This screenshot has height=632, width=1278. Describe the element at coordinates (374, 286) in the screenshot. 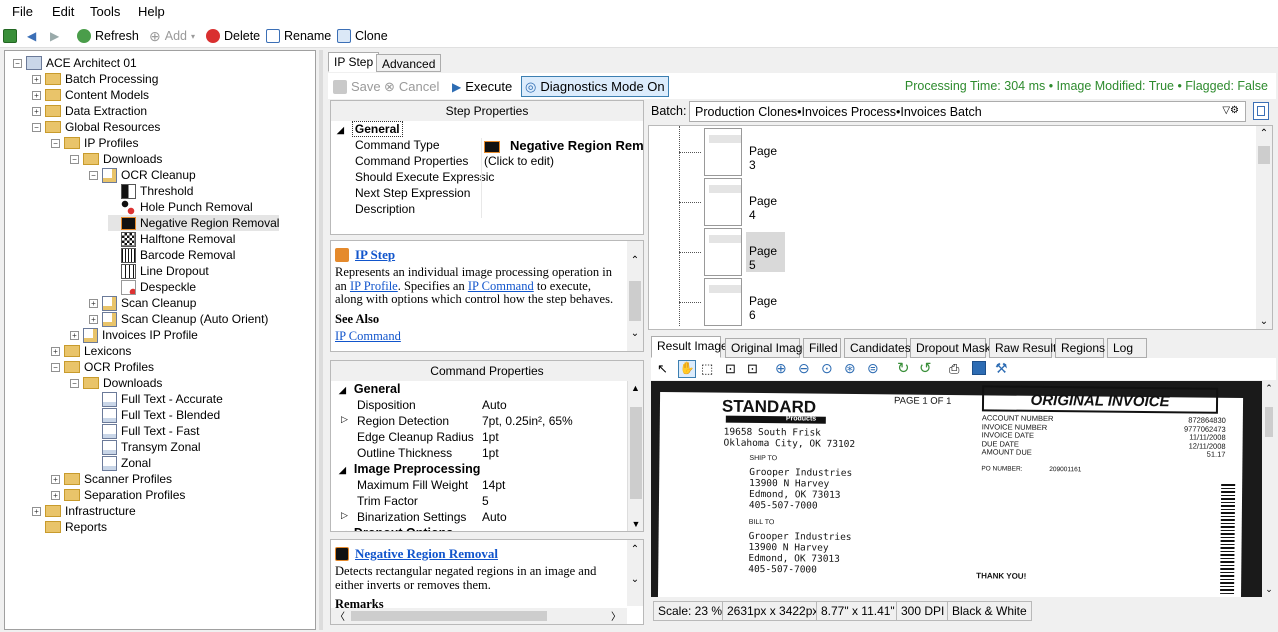

I see `ip-profile-link: IP Profile` at that location.